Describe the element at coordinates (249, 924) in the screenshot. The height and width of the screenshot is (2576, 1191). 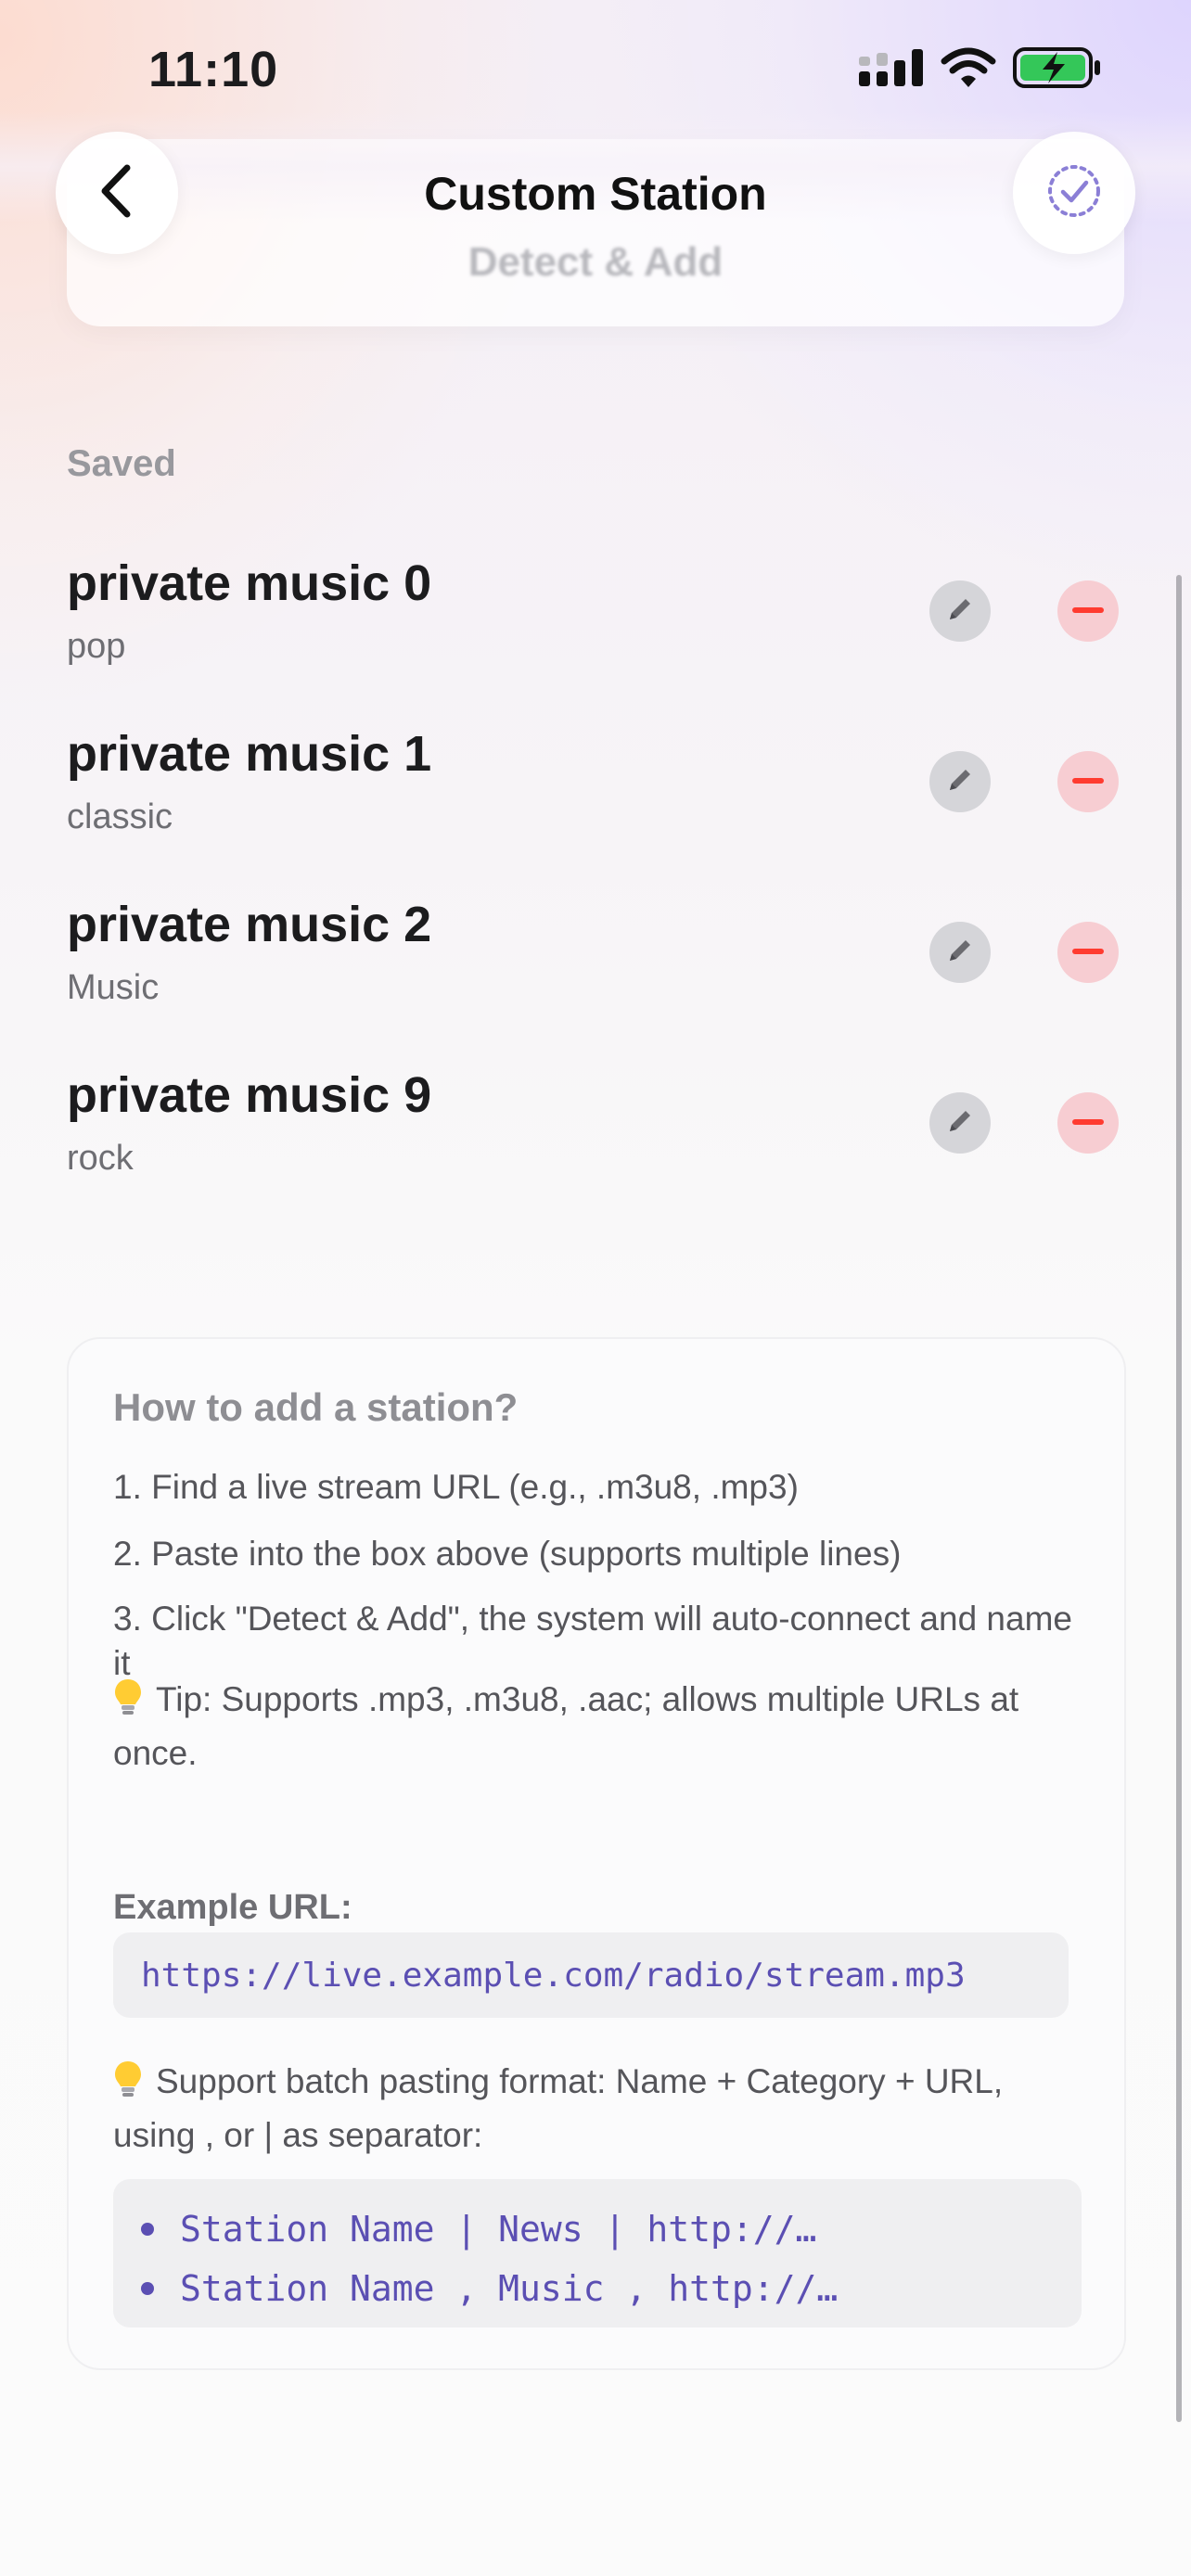
I see `station-name: private music 2` at that location.